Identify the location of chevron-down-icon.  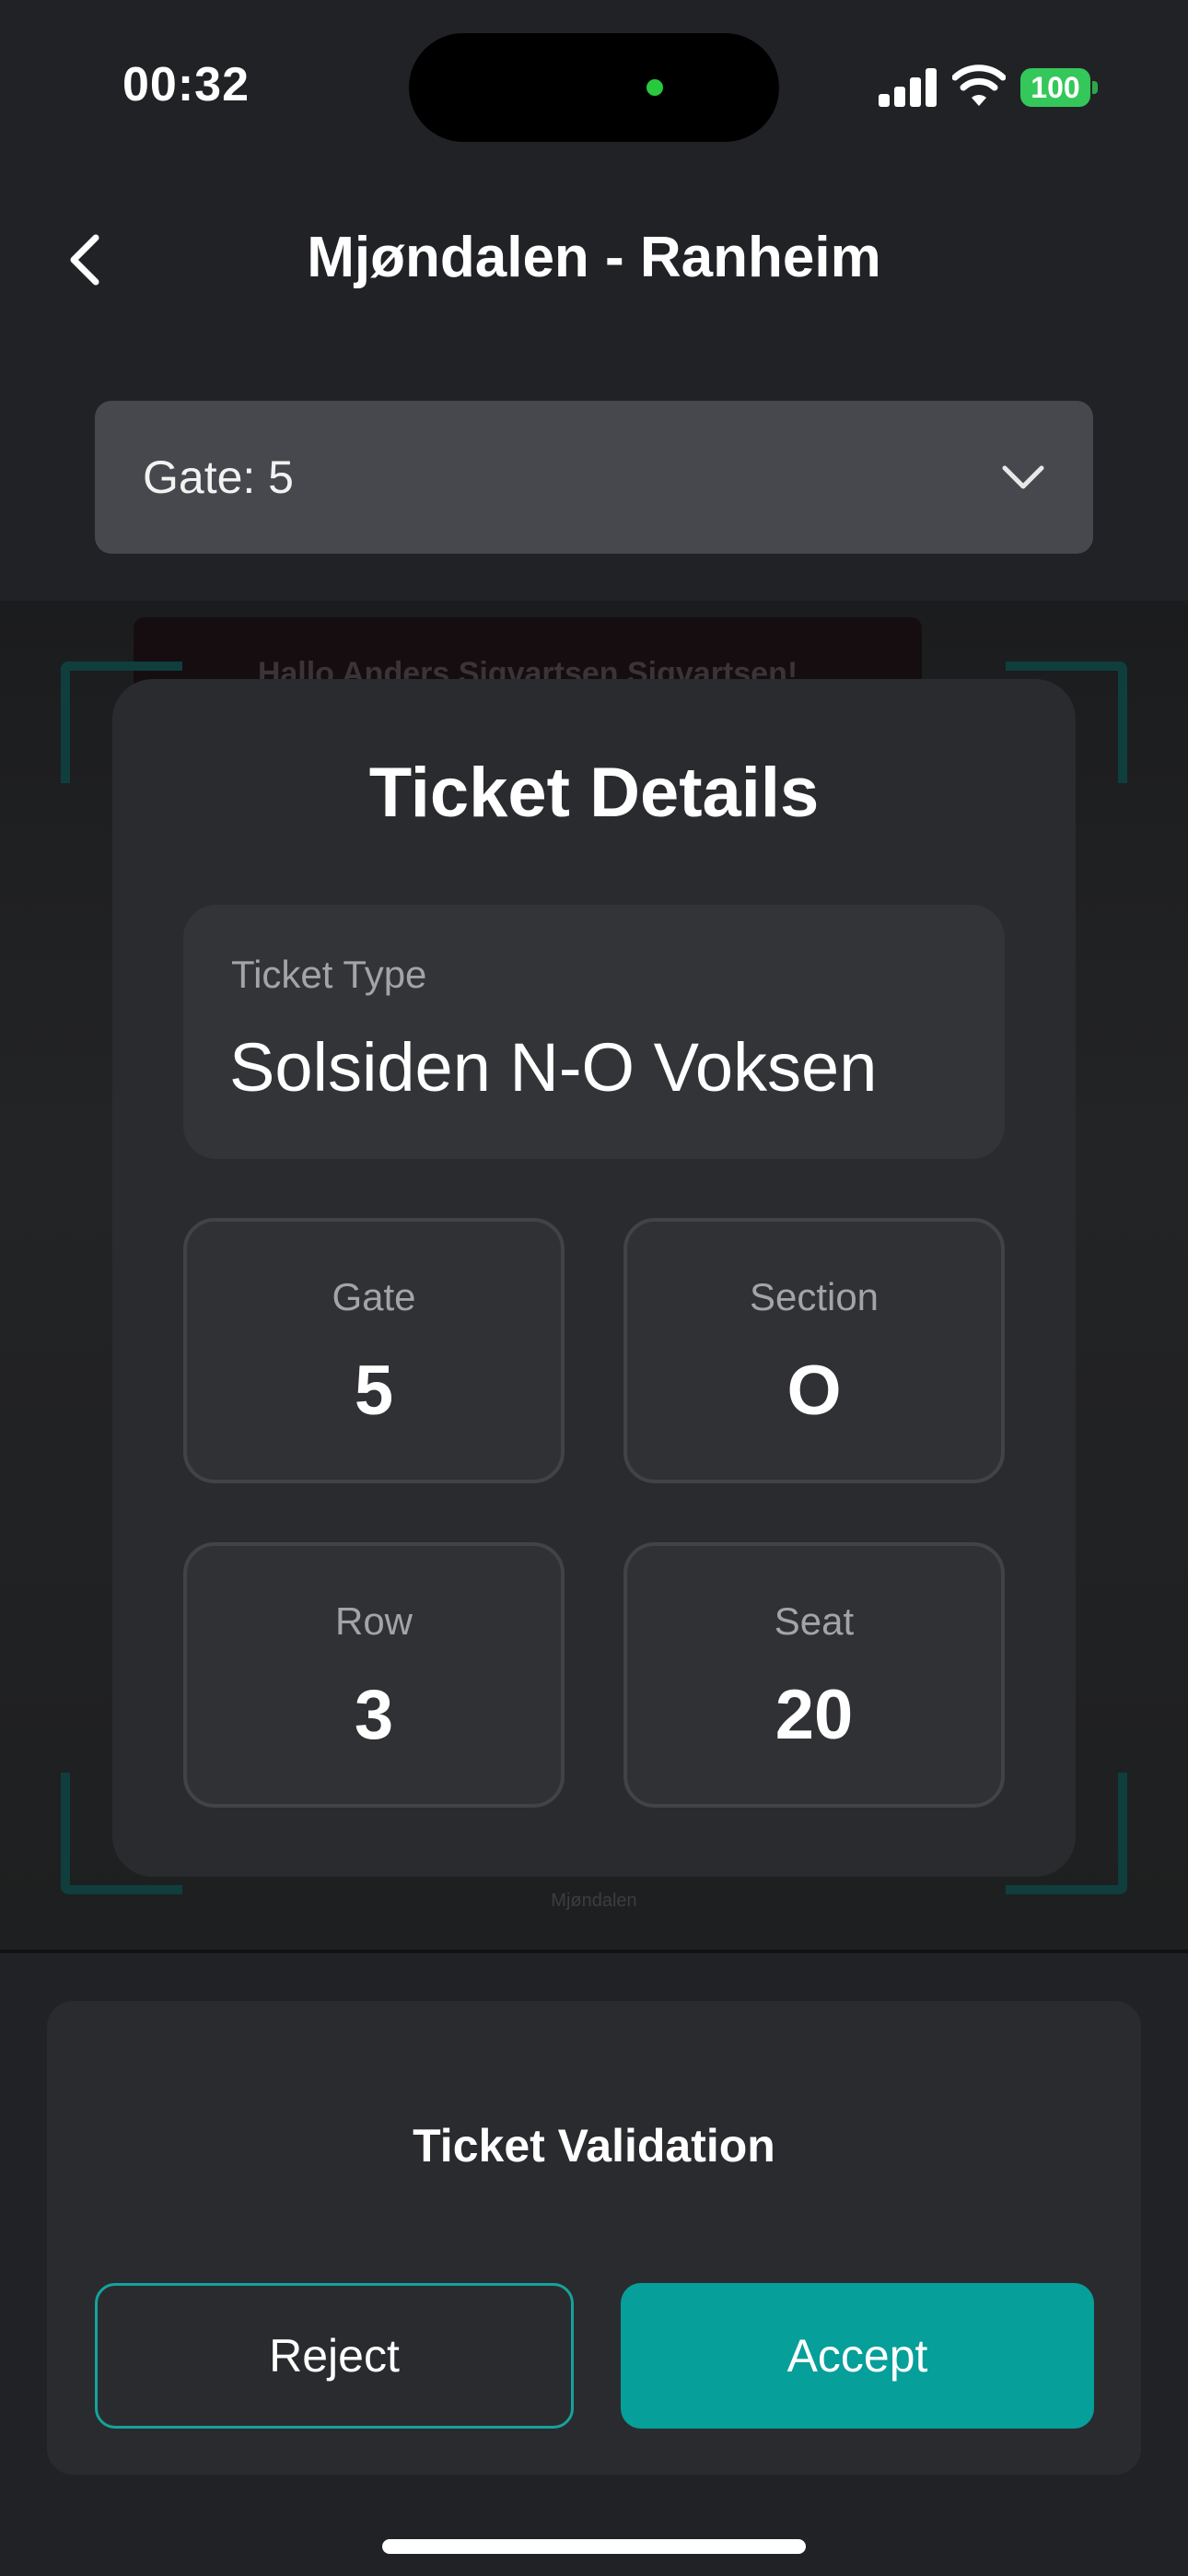
(1023, 477).